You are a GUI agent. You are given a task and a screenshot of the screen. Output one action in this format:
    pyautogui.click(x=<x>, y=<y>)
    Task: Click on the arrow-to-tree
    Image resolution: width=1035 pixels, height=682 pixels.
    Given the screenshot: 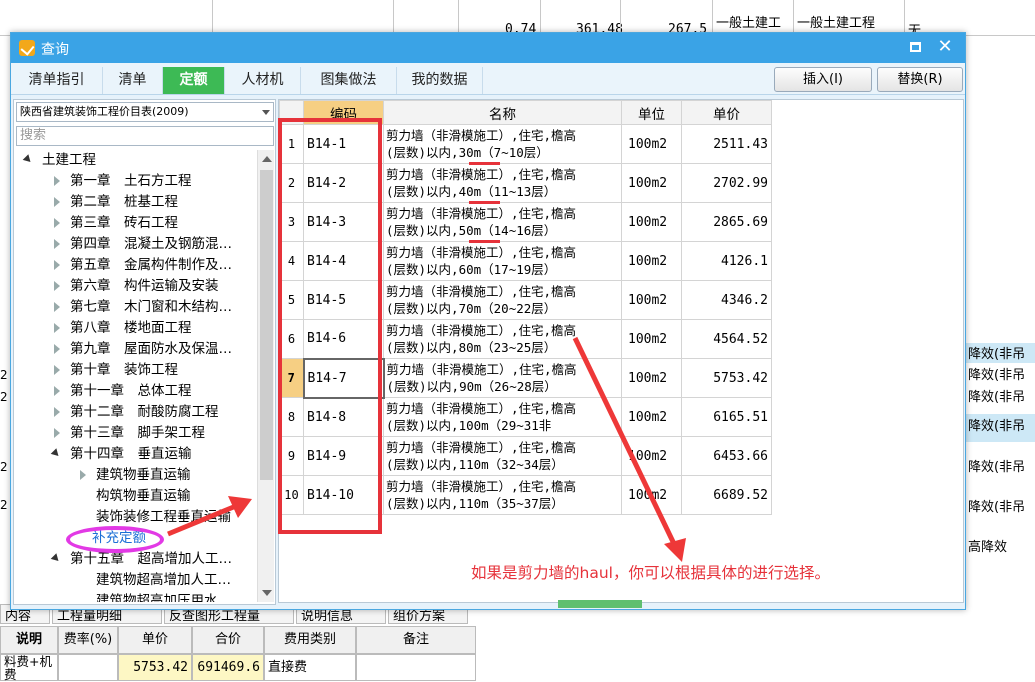 What is the action you would take?
    pyautogui.click(x=209, y=516)
    